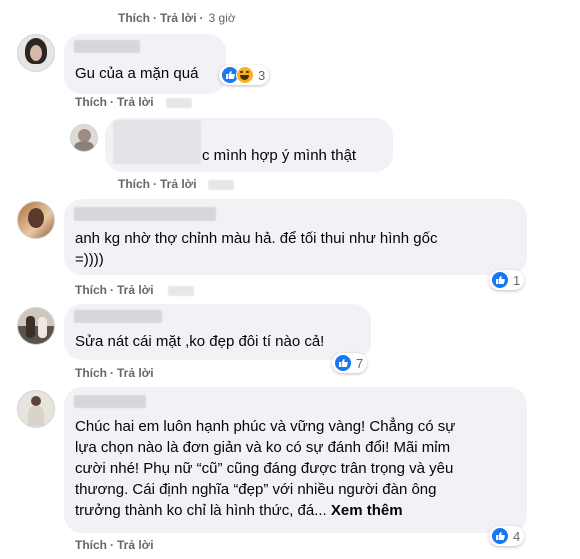 Image resolution: width=580 pixels, height=559 pixels. What do you see at coordinates (262, 75) in the screenshot?
I see `reaction-count: 3` at bounding box center [262, 75].